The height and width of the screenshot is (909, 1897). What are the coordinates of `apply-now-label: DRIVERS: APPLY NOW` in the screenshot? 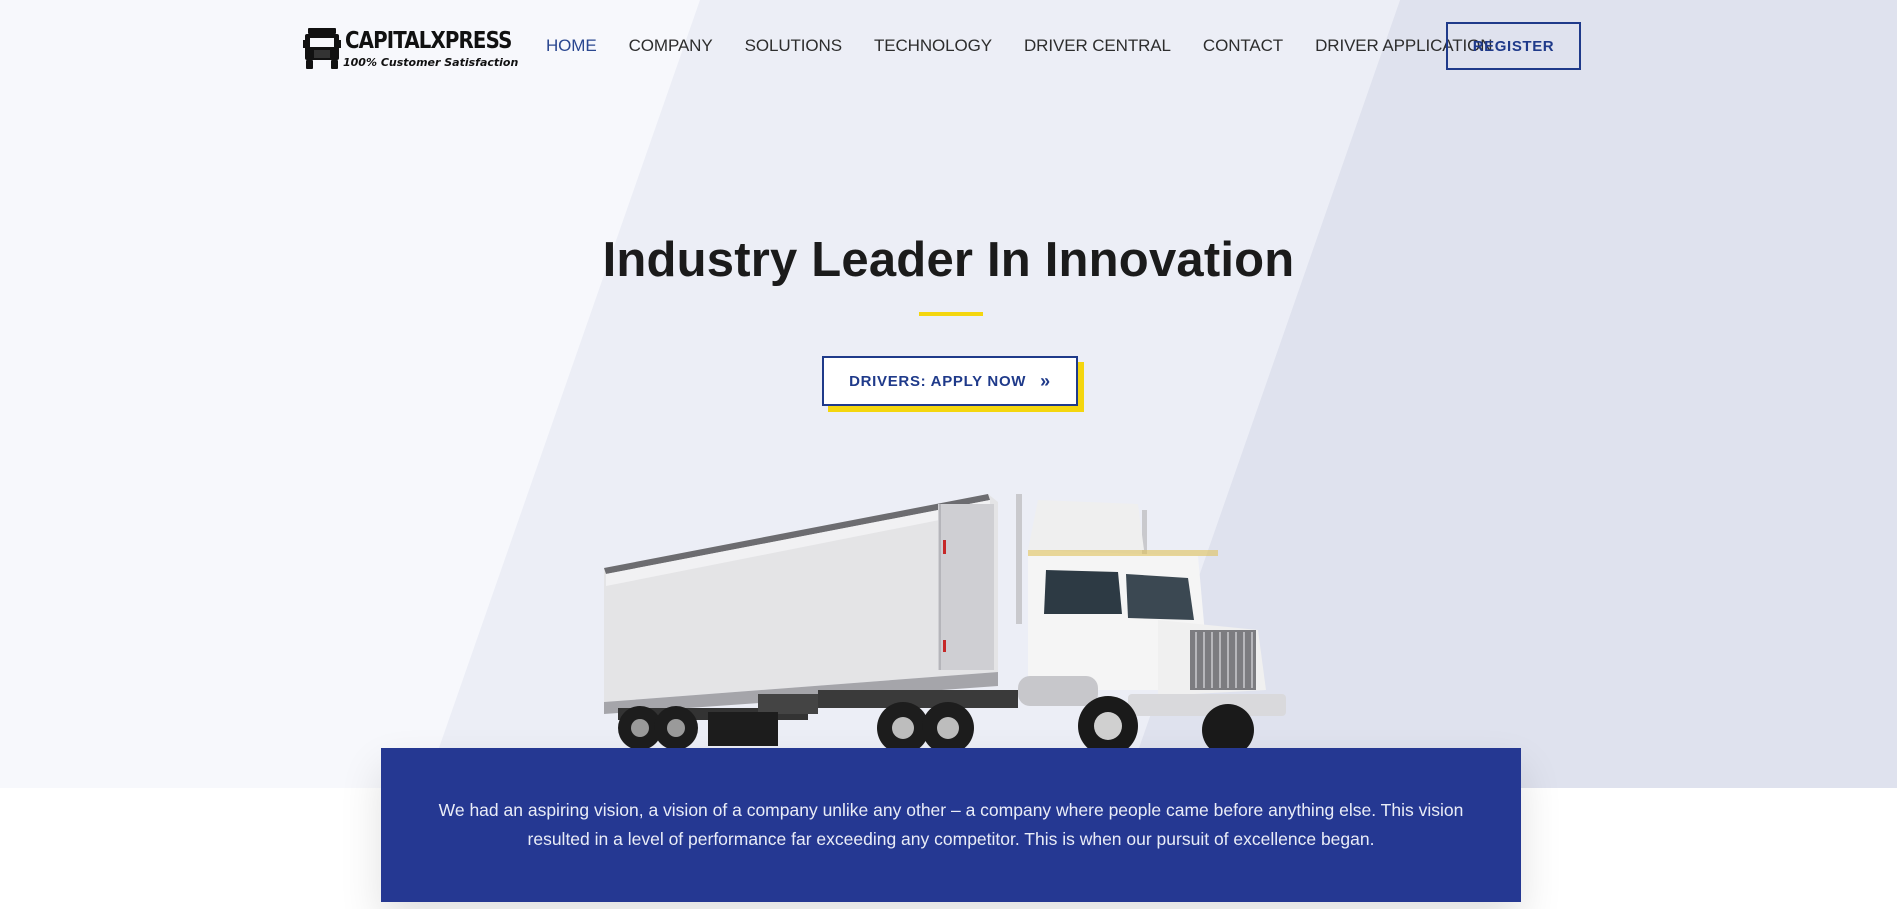 It's located at (938, 381).